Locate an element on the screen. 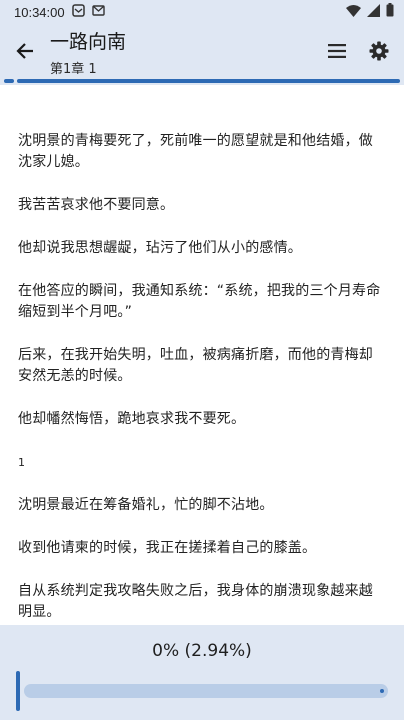  arrow-back-icon is located at coordinates (24, 51).